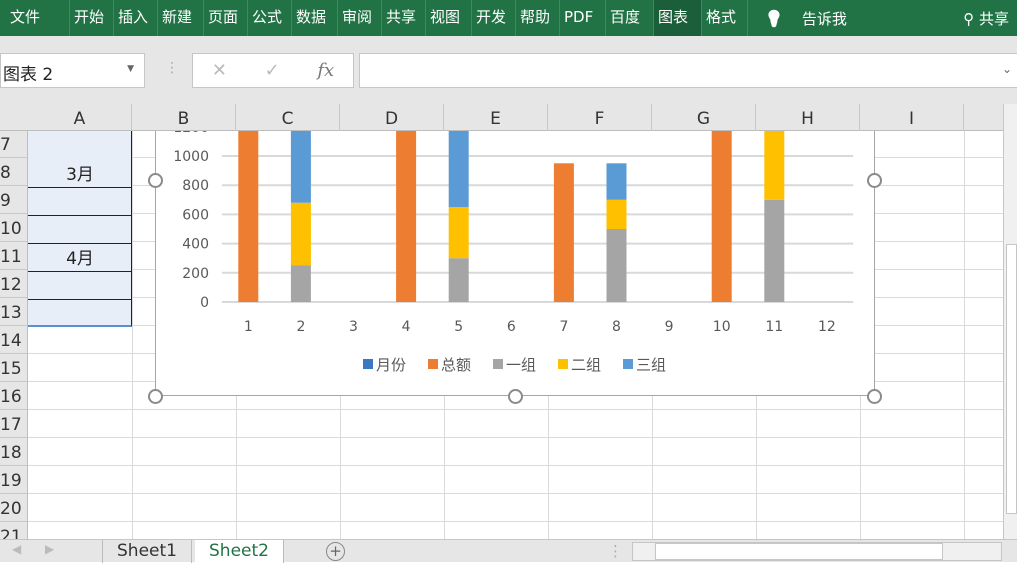 The width and height of the screenshot is (1017, 563). What do you see at coordinates (80, 229) in the screenshot?
I see `column-a-range: 3月 4月` at bounding box center [80, 229].